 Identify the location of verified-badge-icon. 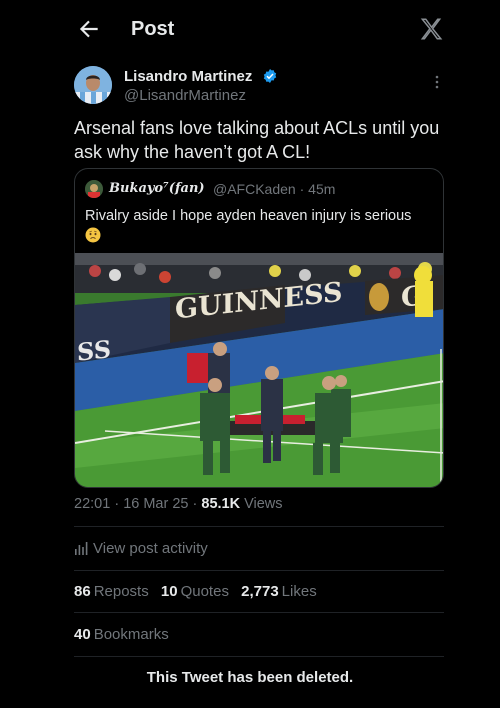
(270, 76).